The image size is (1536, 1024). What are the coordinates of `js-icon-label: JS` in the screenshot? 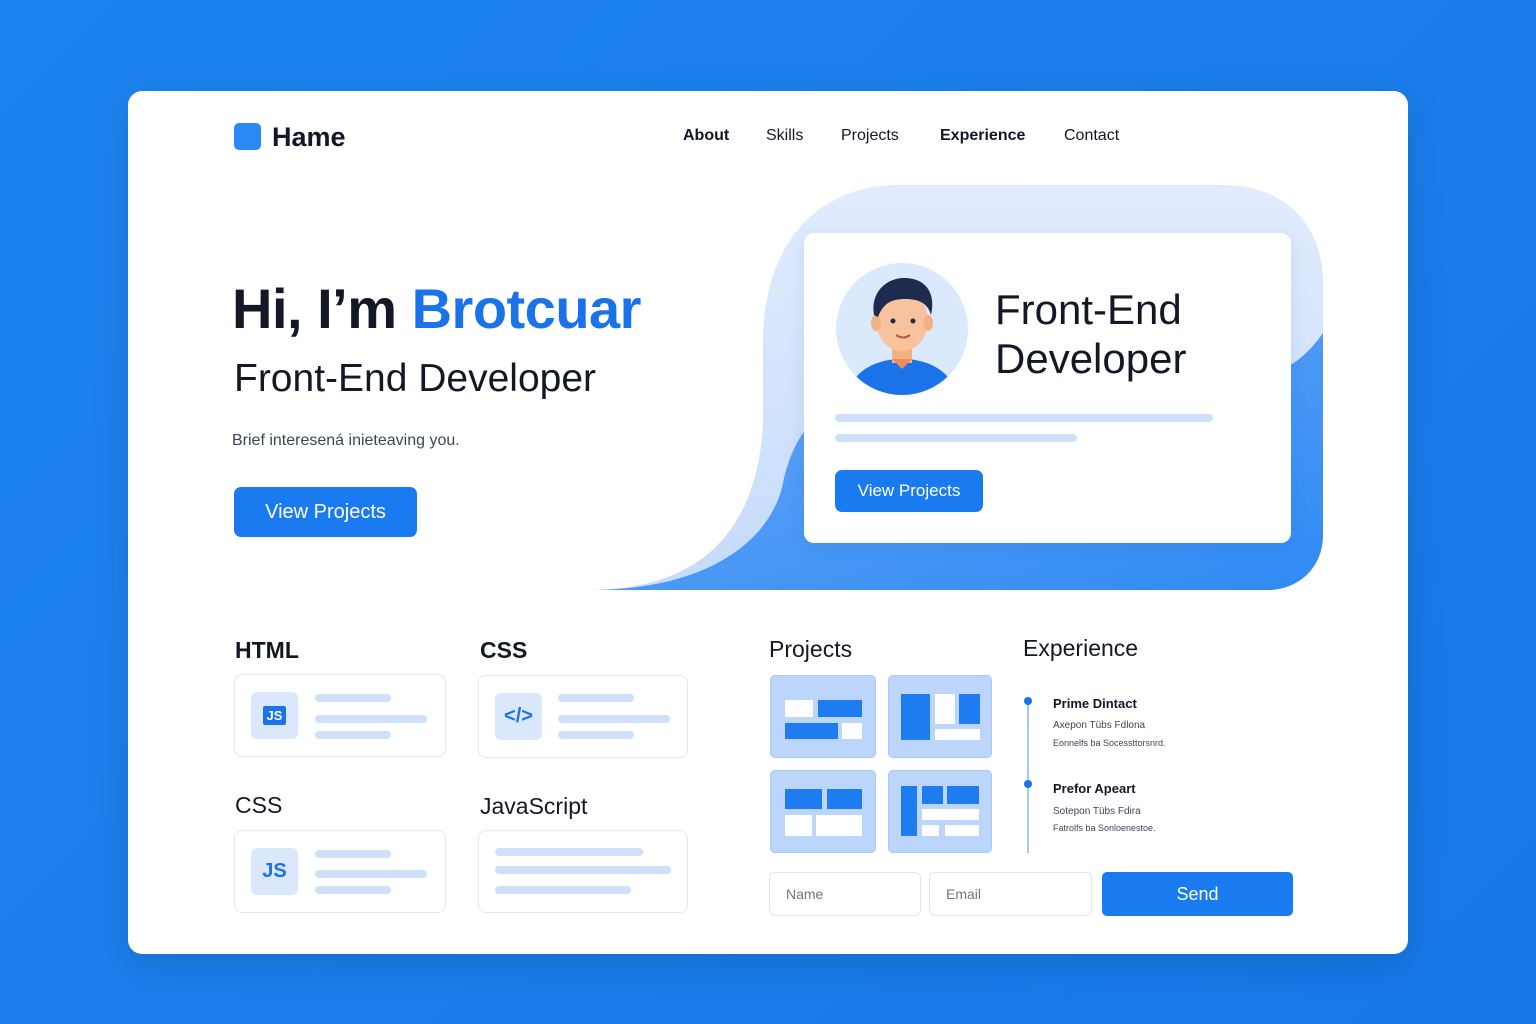 It's located at (274, 715).